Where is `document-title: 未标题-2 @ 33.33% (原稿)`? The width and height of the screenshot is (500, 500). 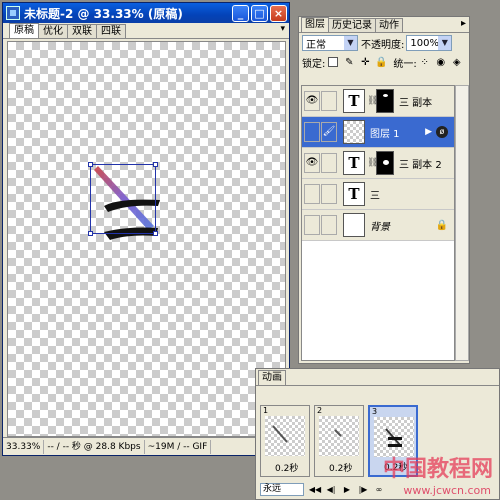 document-title: 未标题-2 @ 33.33% (原稿) is located at coordinates (103, 13).